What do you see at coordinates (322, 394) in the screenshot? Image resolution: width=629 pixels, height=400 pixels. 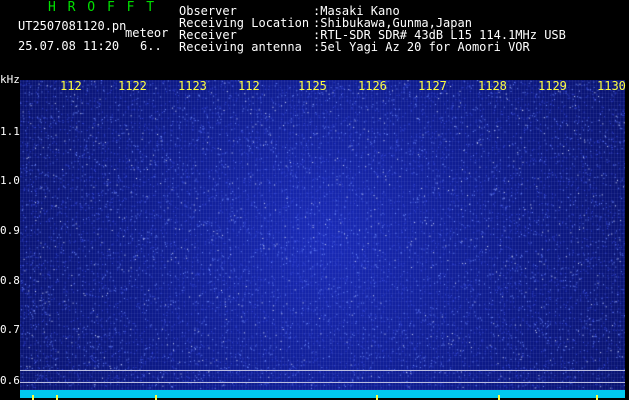 I see `baseline-bar` at bounding box center [322, 394].